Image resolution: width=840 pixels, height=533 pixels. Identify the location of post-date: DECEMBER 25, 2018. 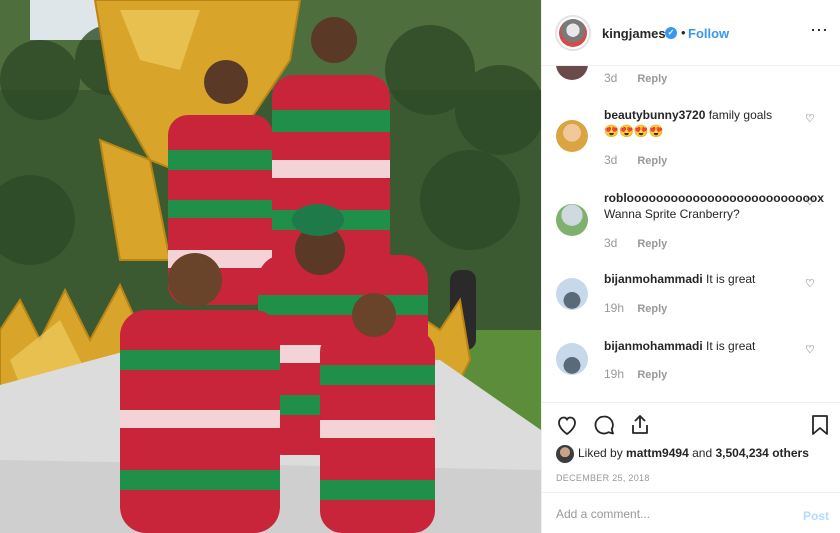
(603, 478).